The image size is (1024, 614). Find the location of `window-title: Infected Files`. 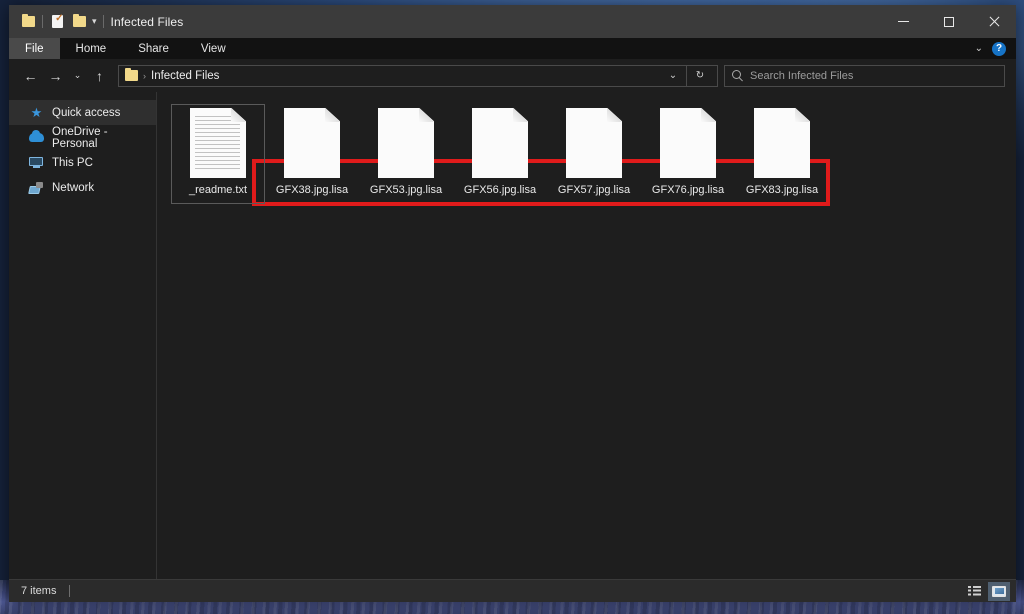

window-title: Infected Files is located at coordinates (147, 21).